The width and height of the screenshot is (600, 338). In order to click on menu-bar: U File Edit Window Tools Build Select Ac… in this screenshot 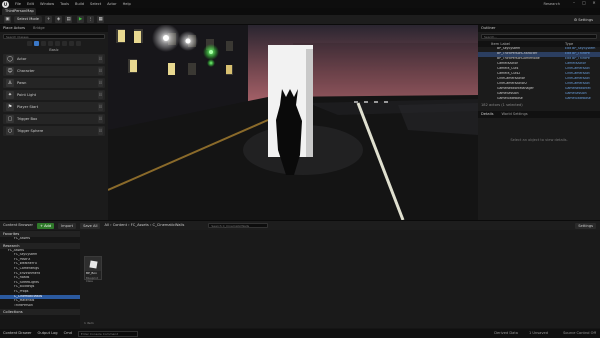, I will do `click(300, 4)`.